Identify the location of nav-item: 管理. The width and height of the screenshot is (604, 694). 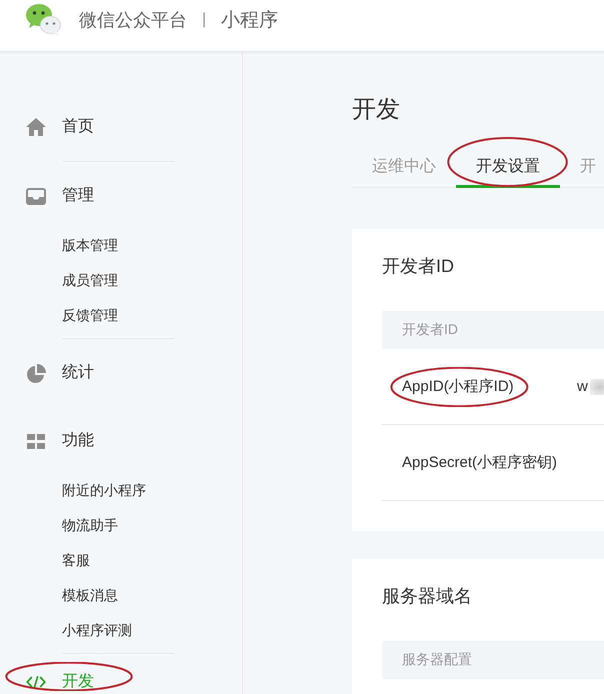
(60, 196).